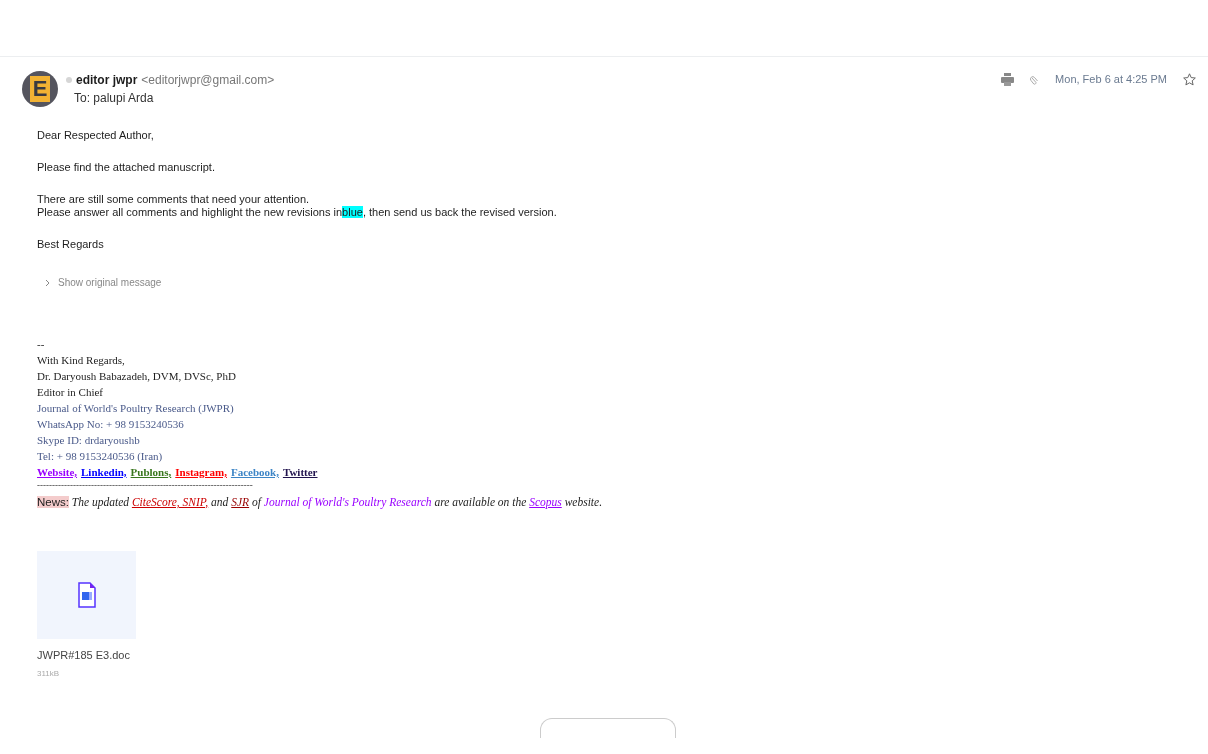  Describe the element at coordinates (40, 89) in the screenshot. I see `avatar: E` at that location.